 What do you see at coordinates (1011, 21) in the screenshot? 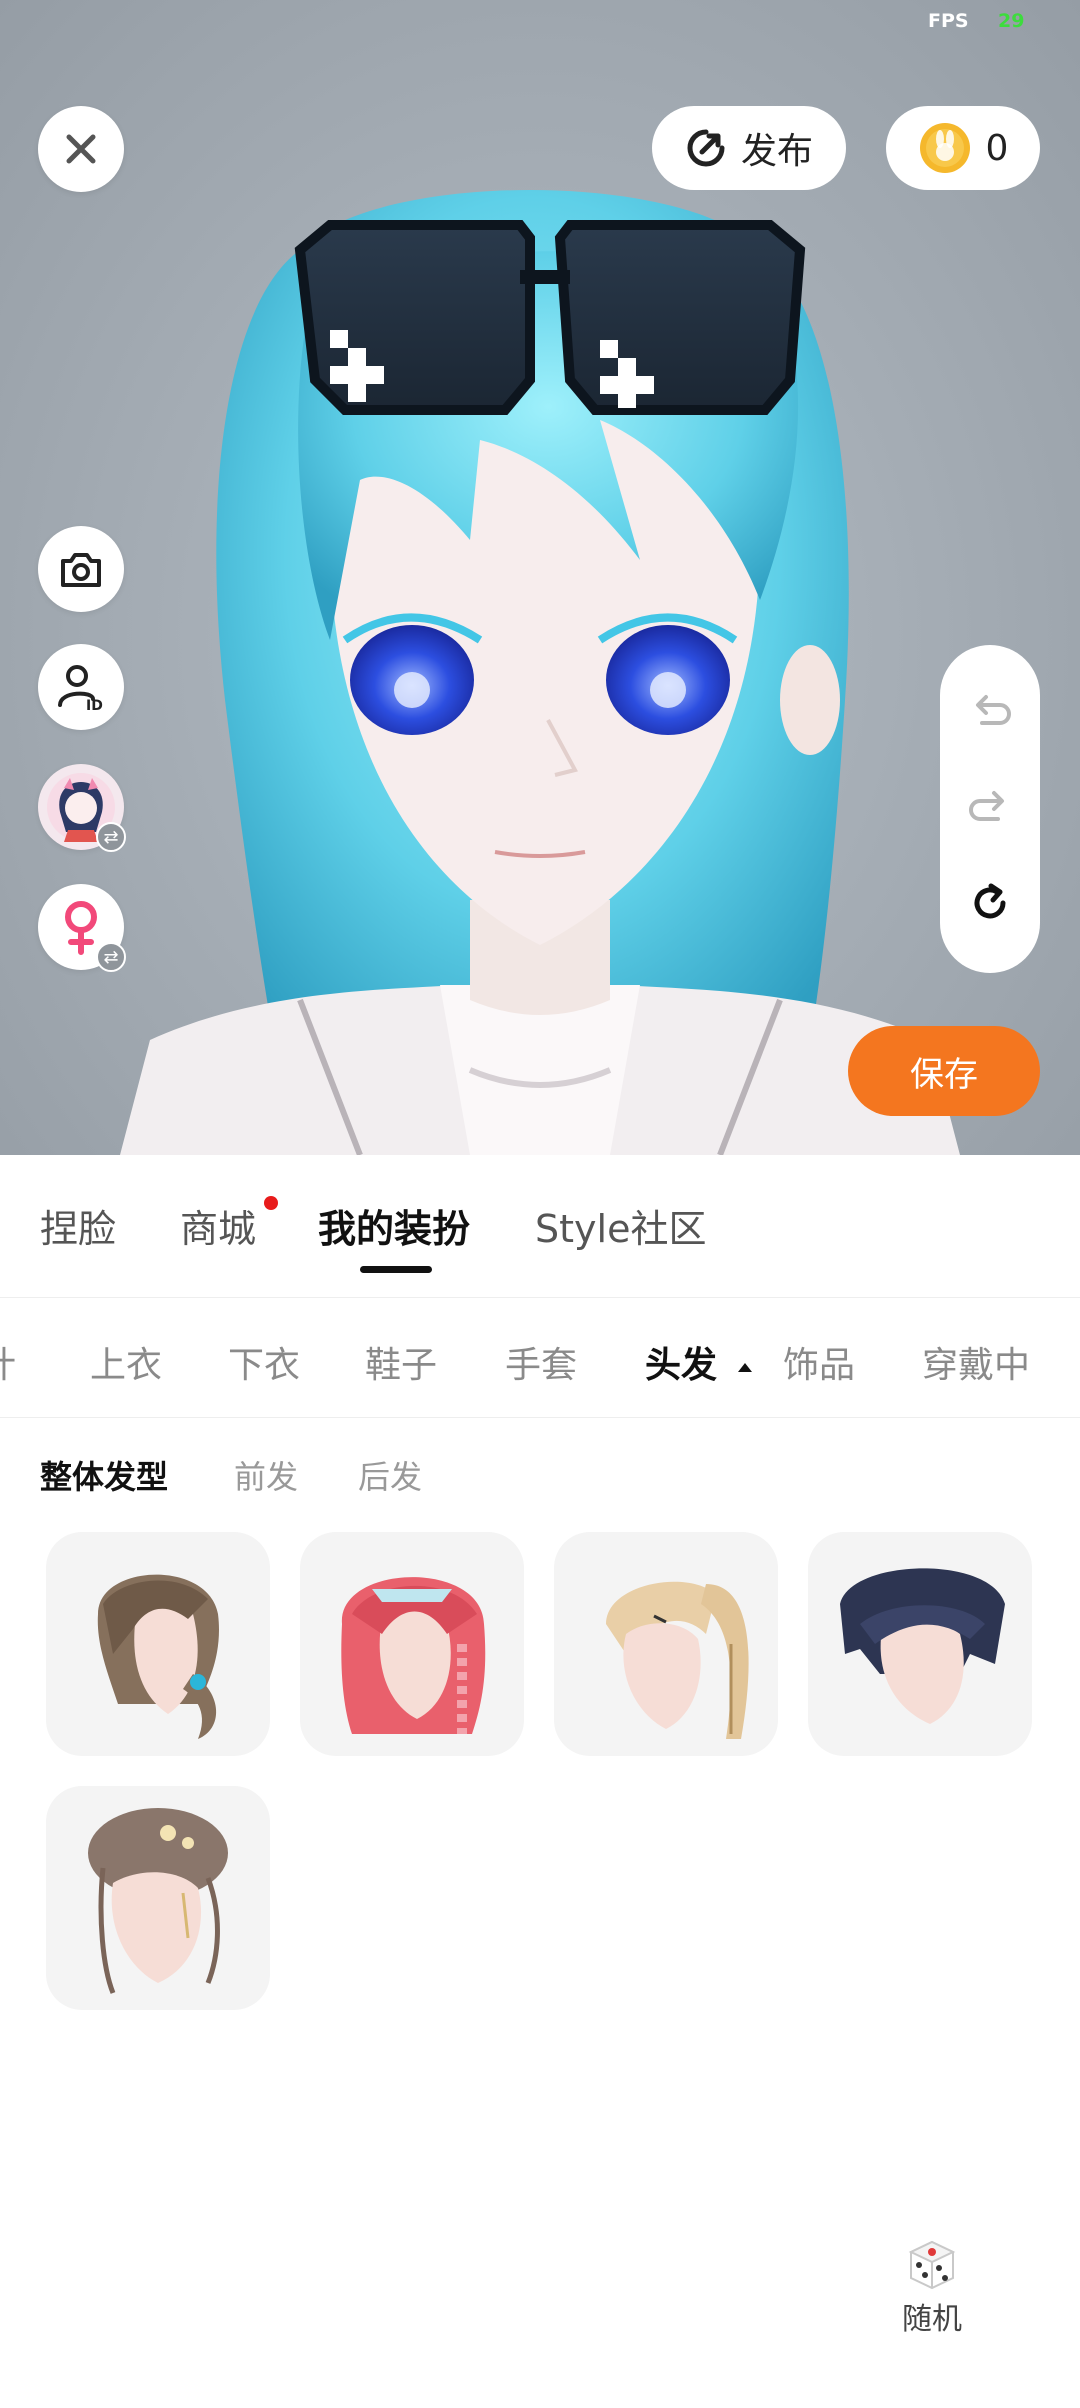
I see `fps-value: 29` at bounding box center [1011, 21].